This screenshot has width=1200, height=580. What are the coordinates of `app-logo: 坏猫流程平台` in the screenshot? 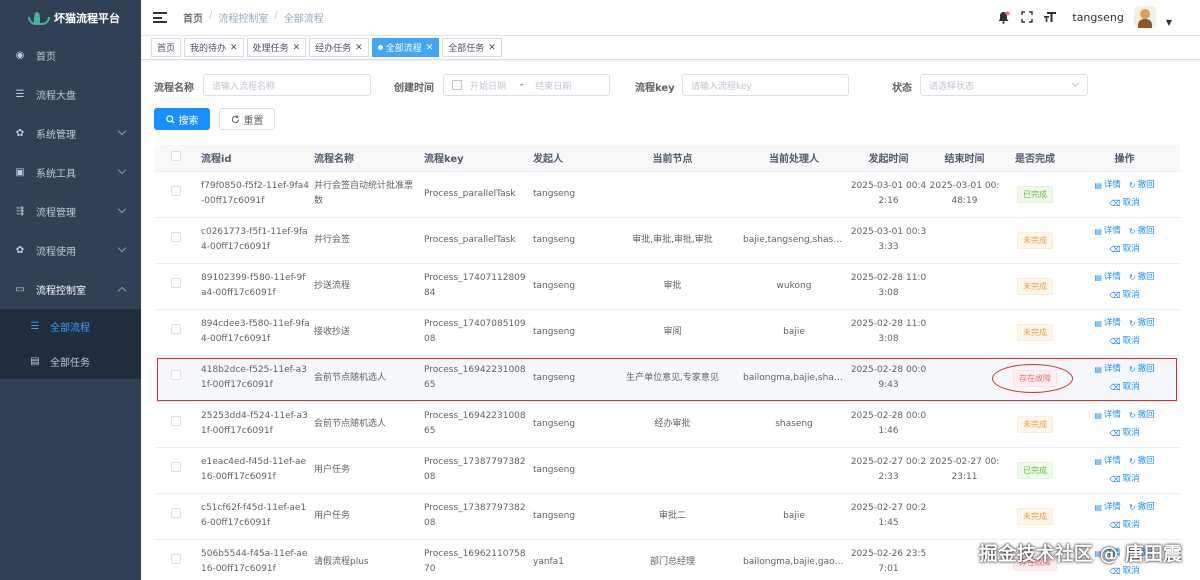 It's located at (70, 18).